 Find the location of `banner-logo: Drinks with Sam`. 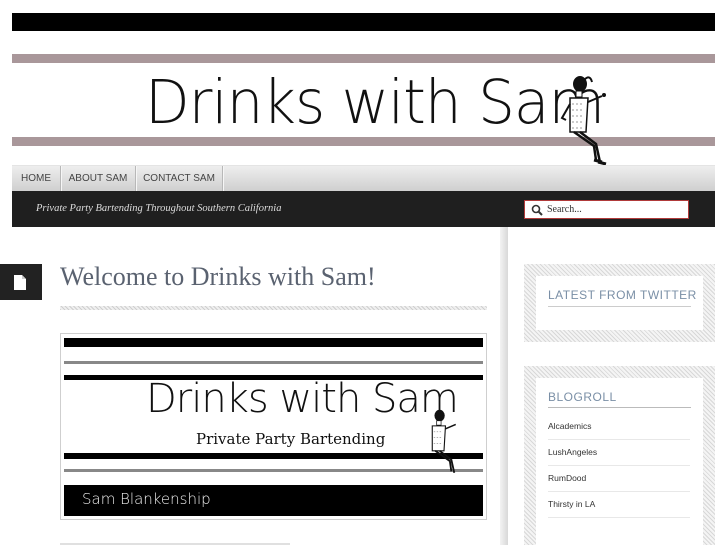

banner-logo: Drinks with Sam is located at coordinates (302, 399).